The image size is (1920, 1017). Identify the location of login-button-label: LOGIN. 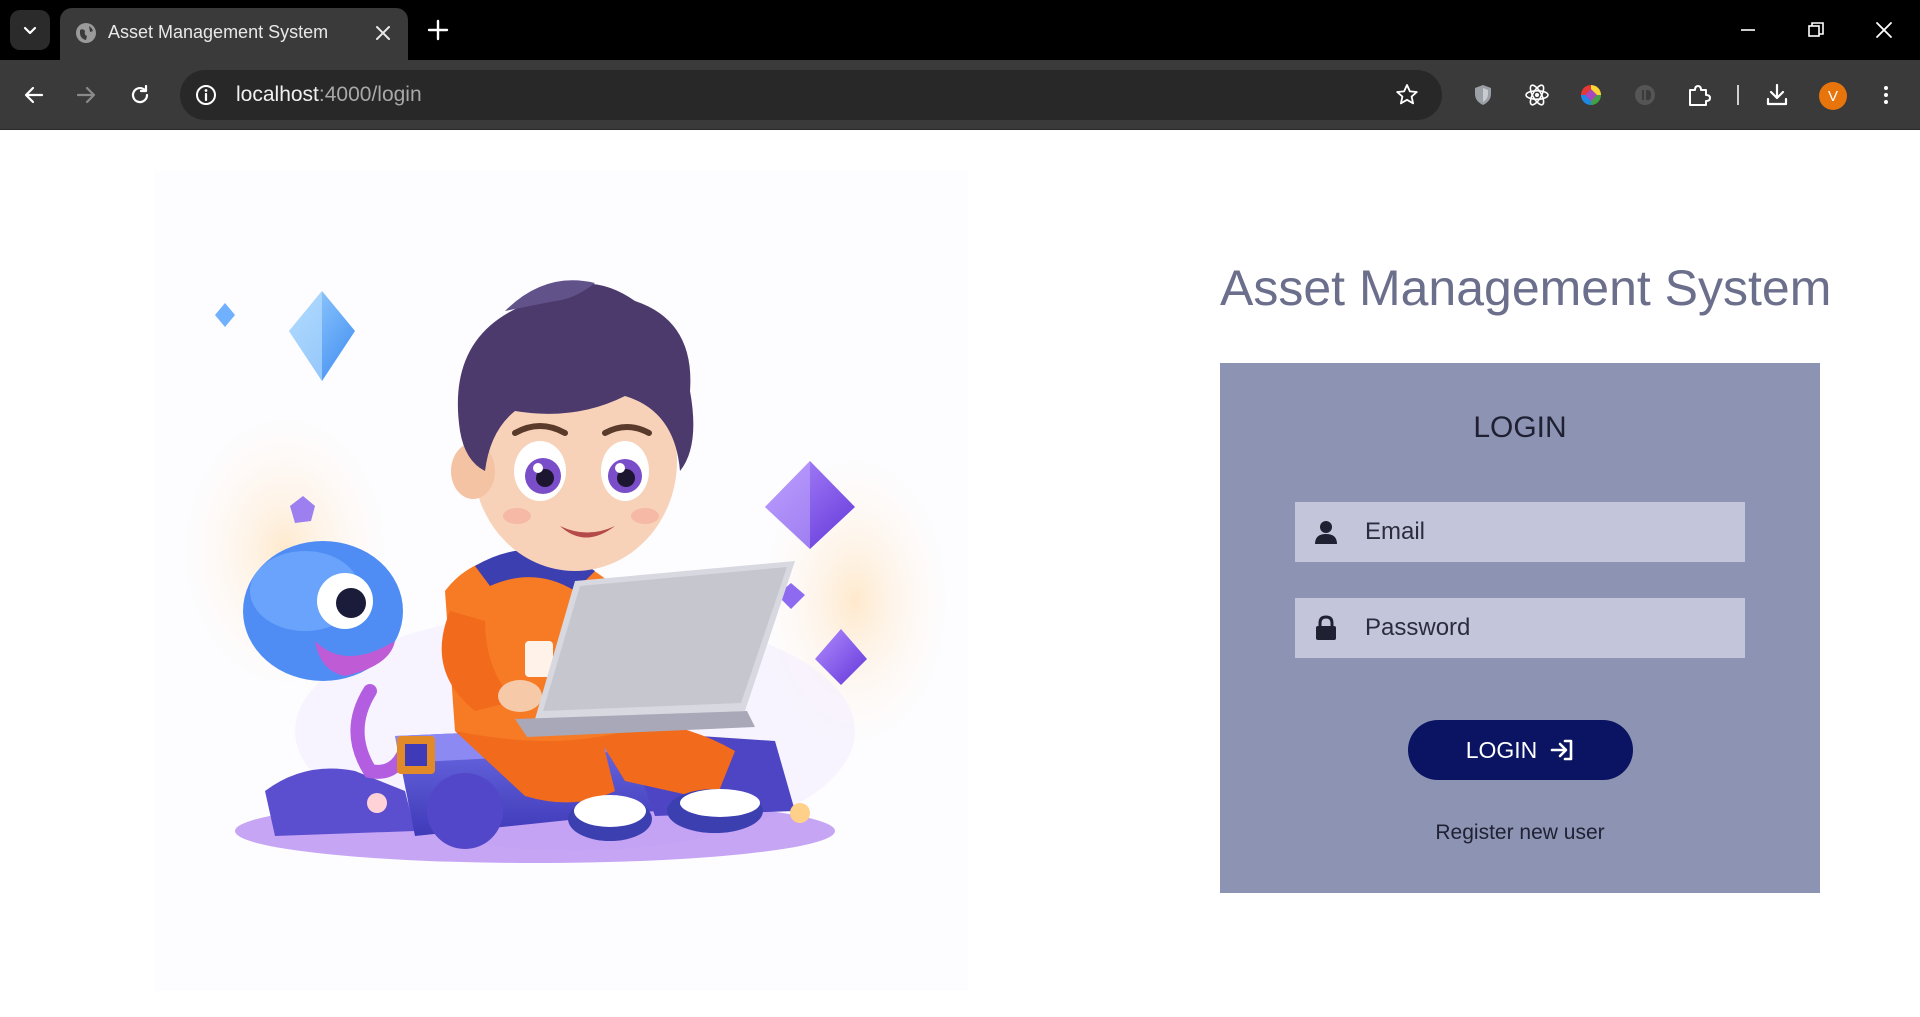
(1501, 749).